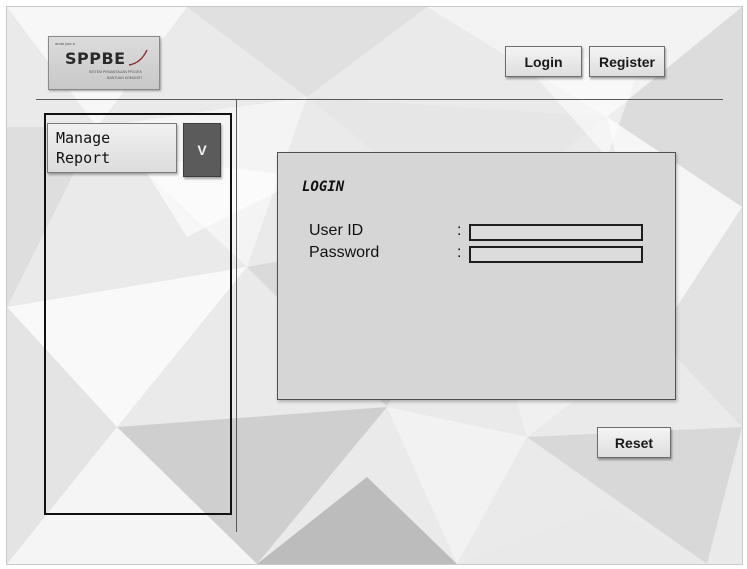 This screenshot has height=569, width=747. I want to click on sidebar-divider, so click(236, 316).